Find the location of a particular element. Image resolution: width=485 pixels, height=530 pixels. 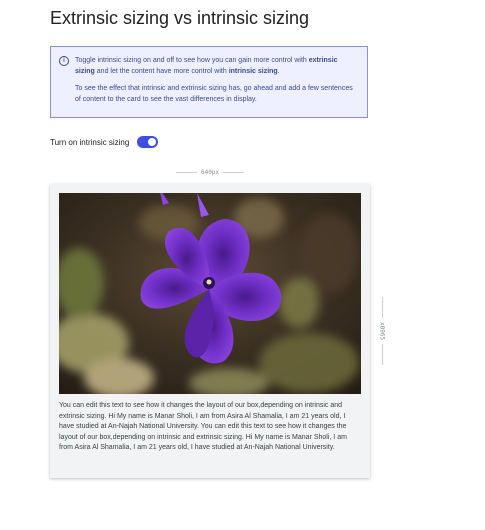

intrinsic-sizing-switch is located at coordinates (148, 142).